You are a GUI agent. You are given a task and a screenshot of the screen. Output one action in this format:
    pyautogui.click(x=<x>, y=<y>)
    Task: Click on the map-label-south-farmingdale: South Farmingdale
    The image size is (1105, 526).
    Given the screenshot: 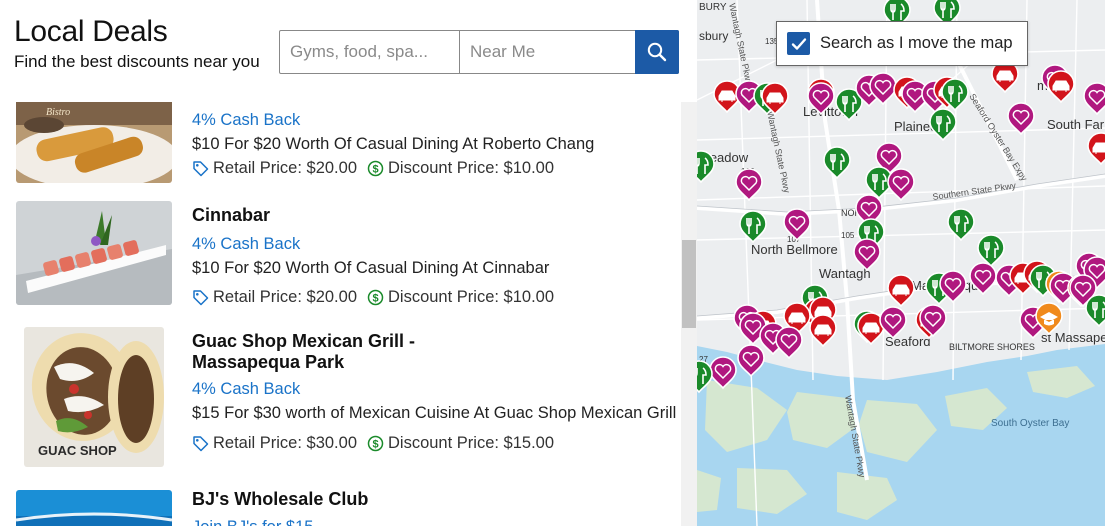 What is the action you would take?
    pyautogui.click(x=1076, y=124)
    